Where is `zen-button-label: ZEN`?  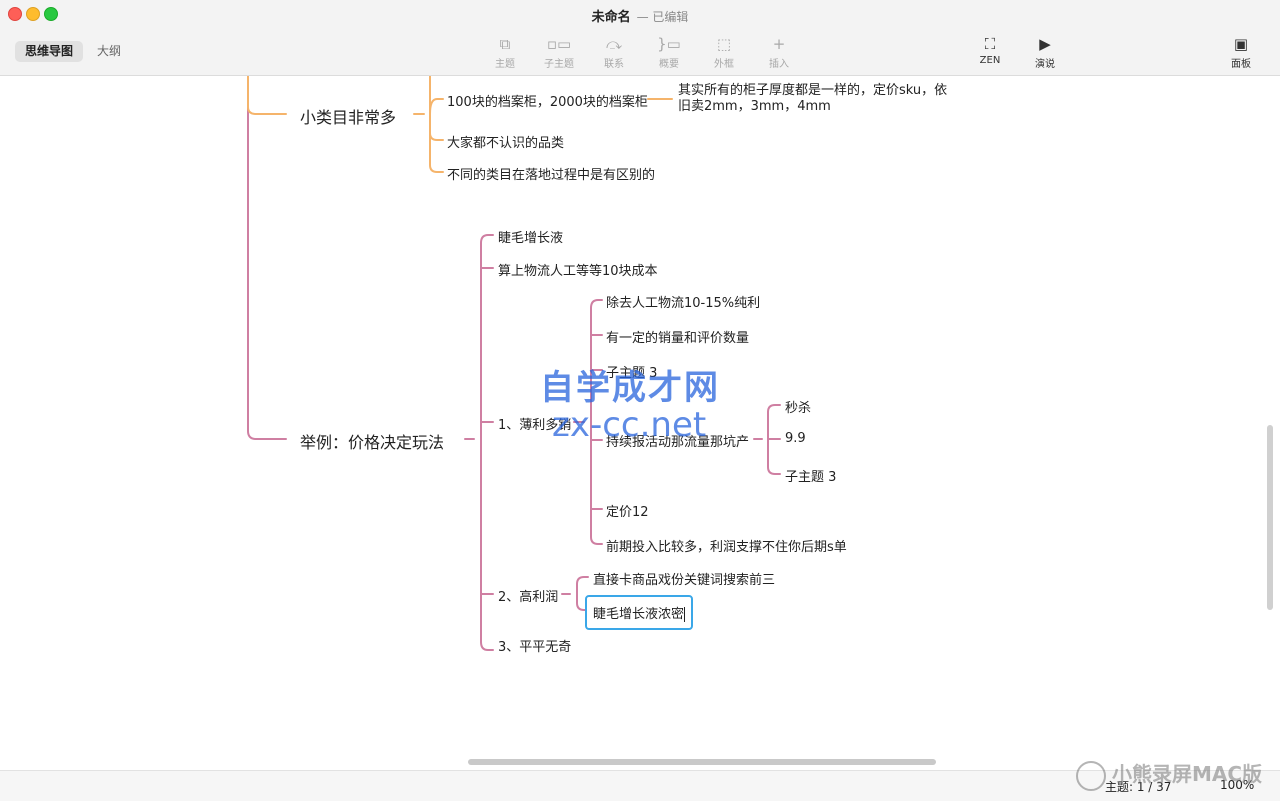
zen-button-label: ZEN is located at coordinates (990, 60).